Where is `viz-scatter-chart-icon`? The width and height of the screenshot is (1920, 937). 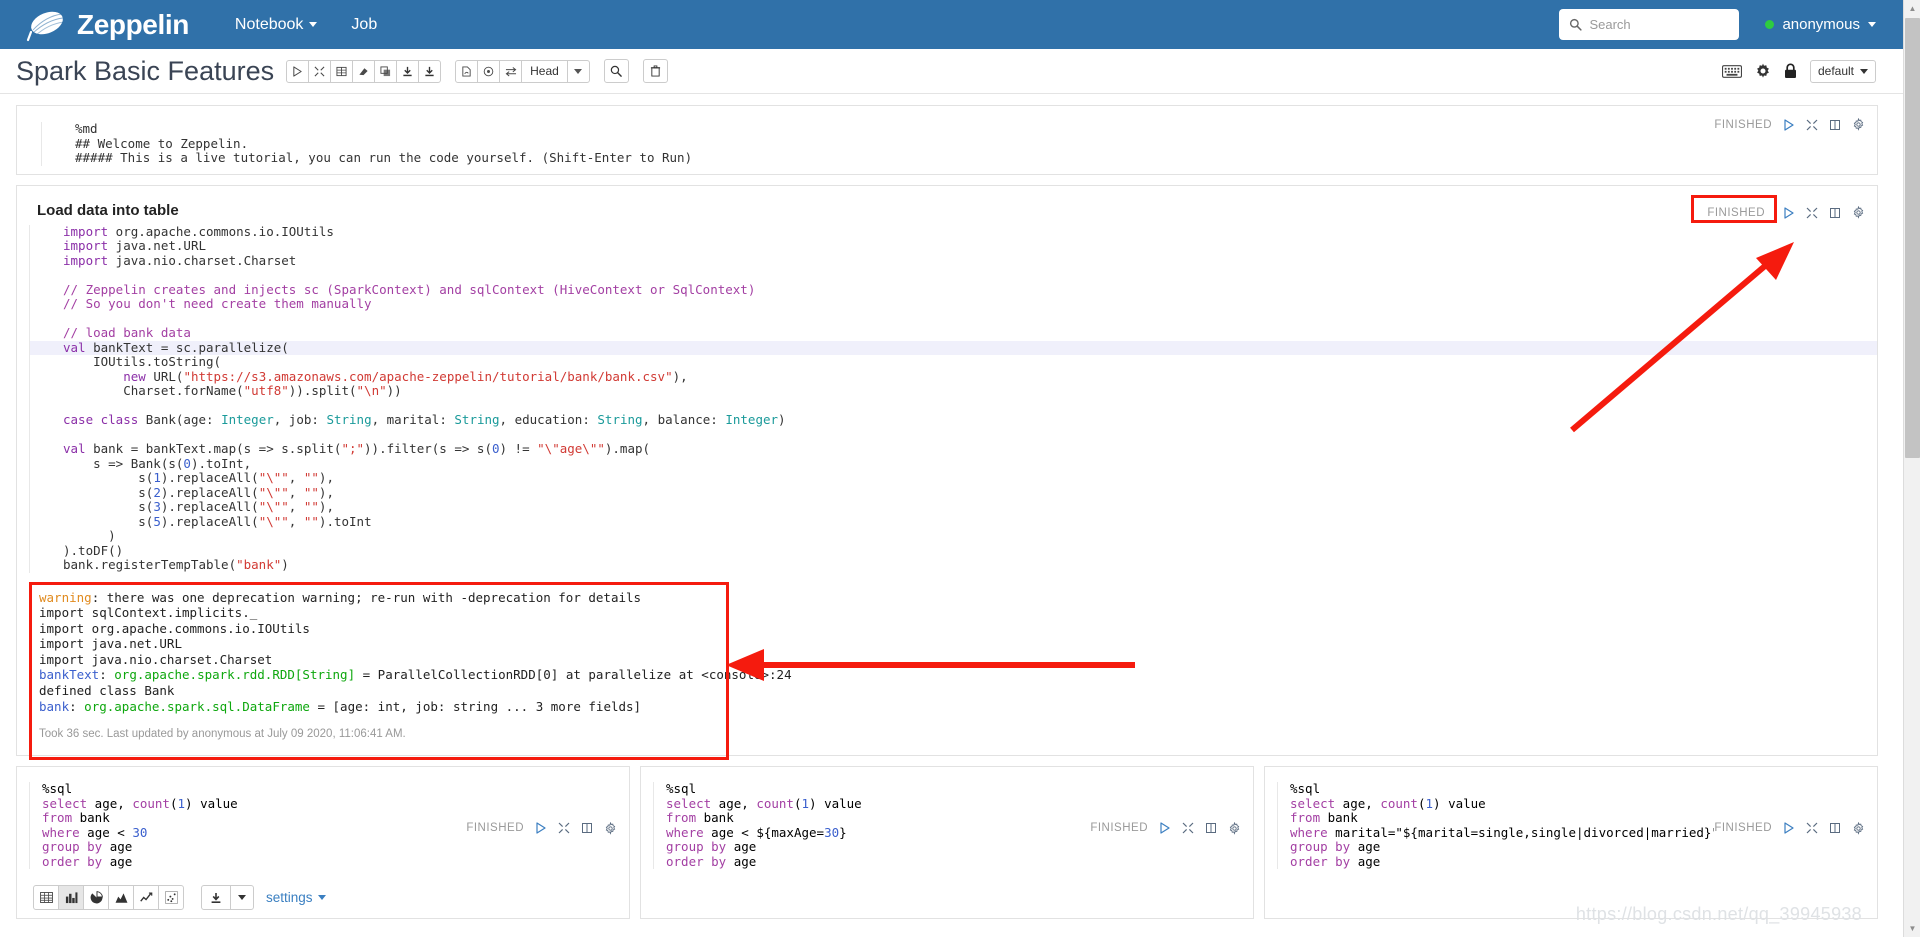
viz-scatter-chart-icon is located at coordinates (171, 898).